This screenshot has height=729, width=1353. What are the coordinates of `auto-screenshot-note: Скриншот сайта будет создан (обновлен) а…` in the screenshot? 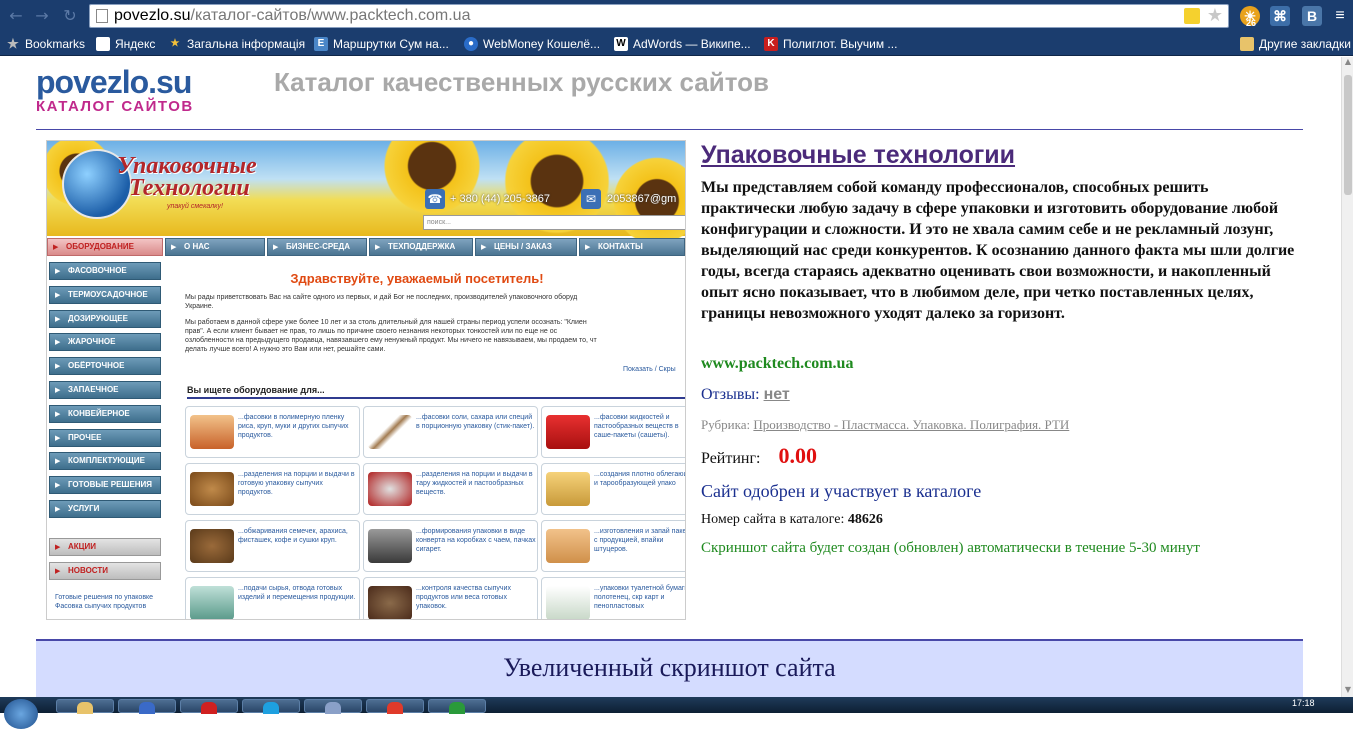 It's located at (950, 548).